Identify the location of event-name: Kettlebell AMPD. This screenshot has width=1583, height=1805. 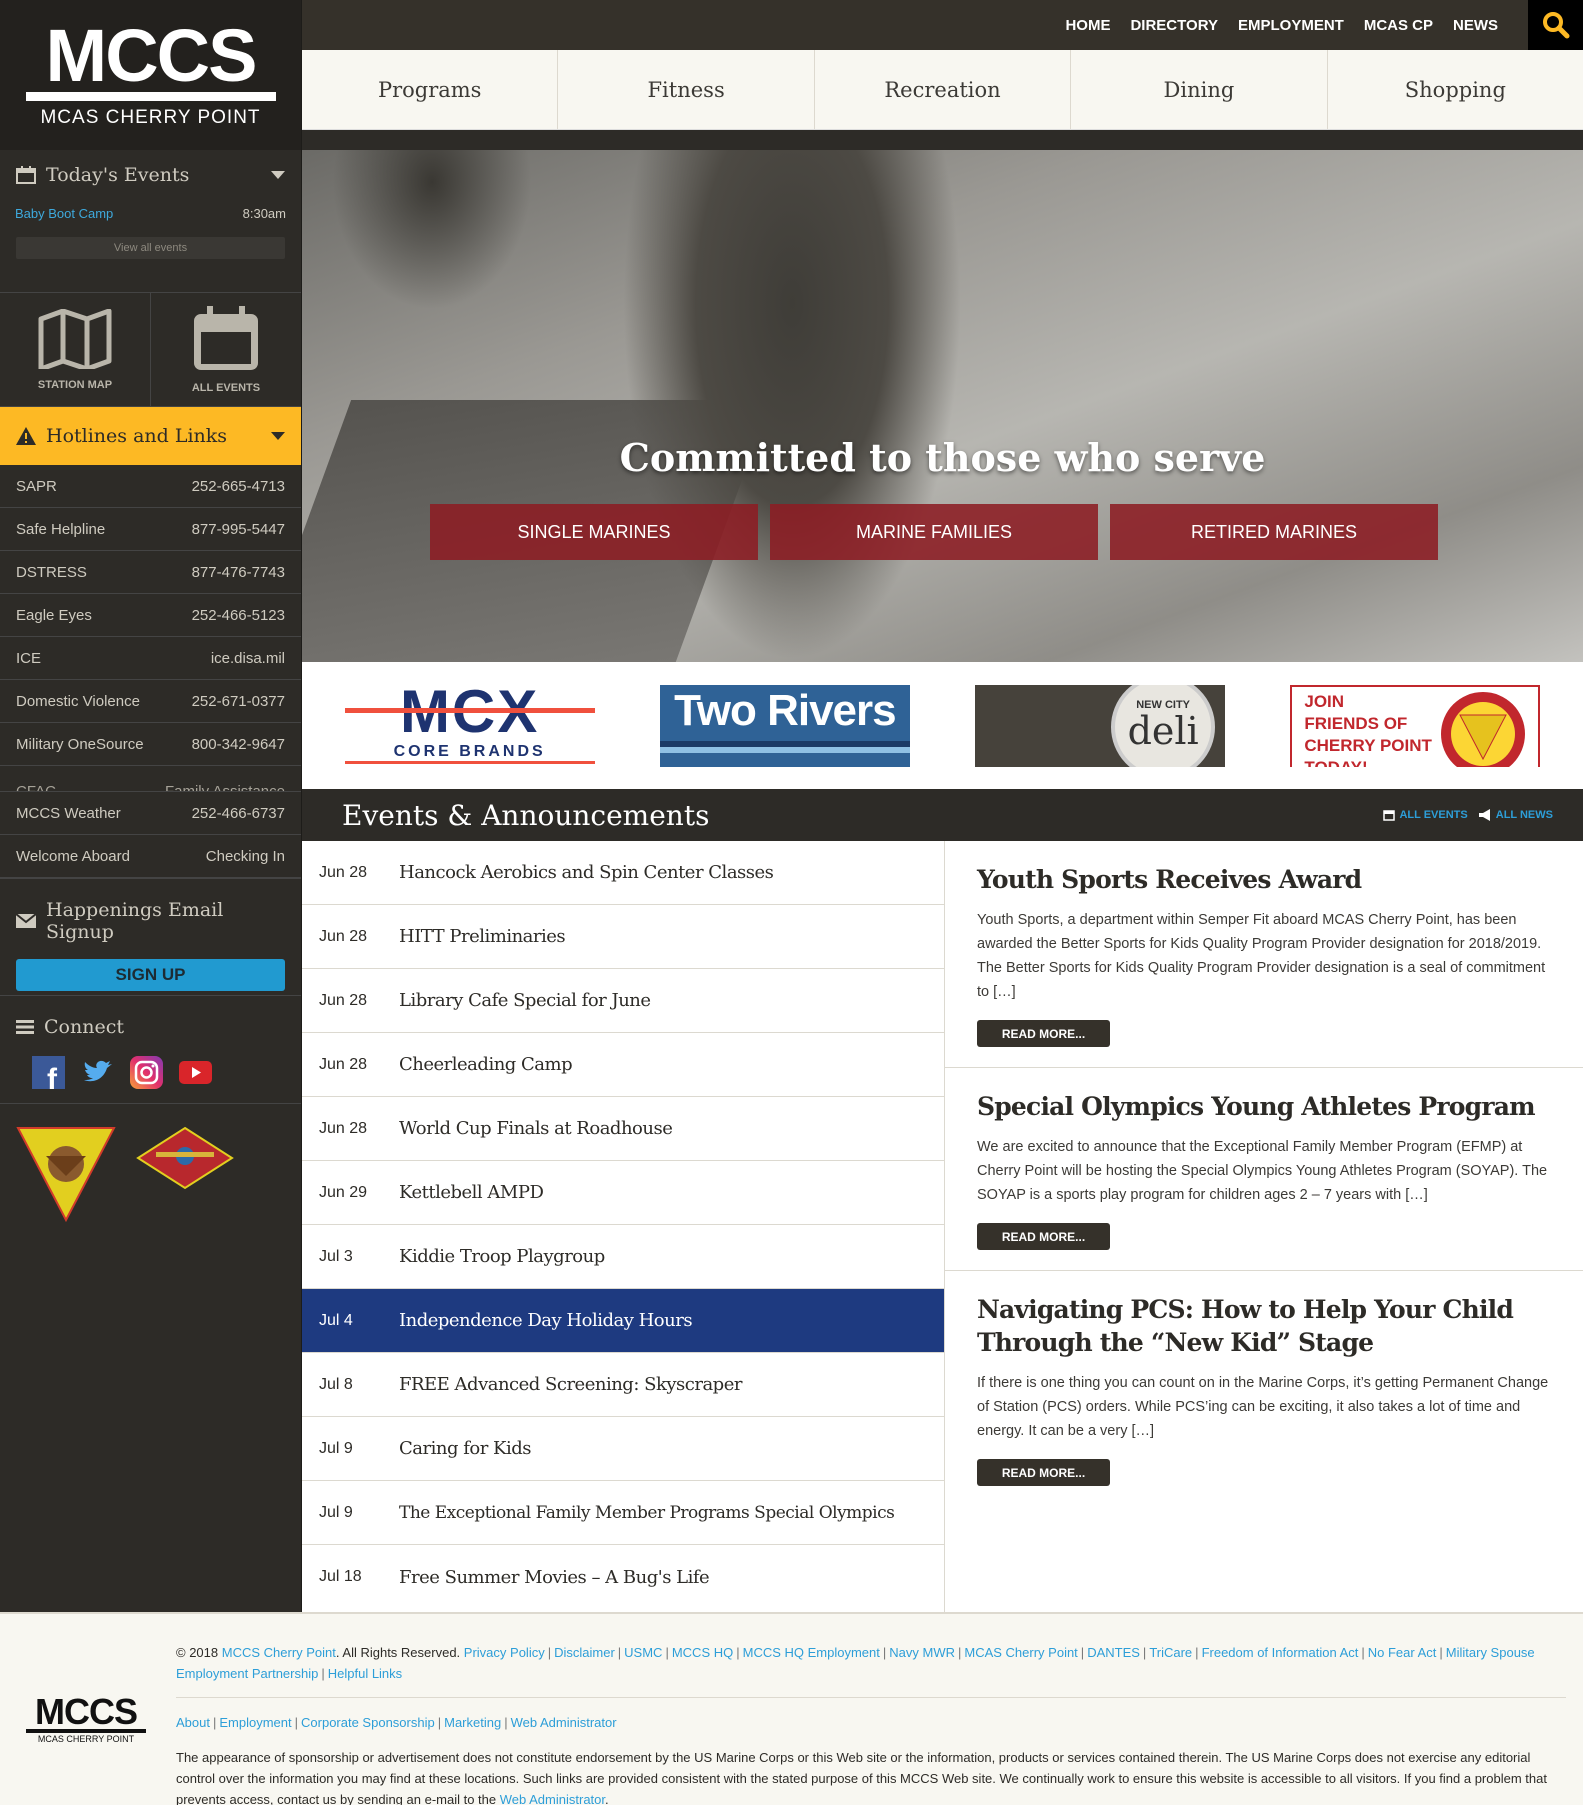
(471, 1192).